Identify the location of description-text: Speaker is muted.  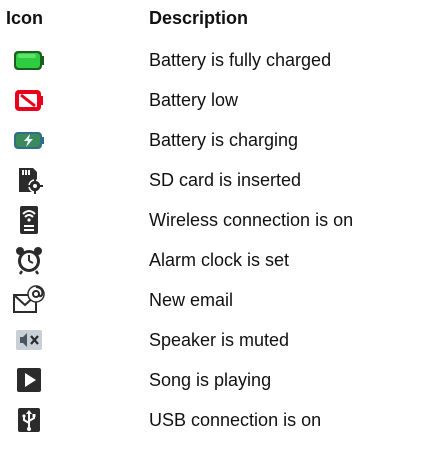
(219, 340).